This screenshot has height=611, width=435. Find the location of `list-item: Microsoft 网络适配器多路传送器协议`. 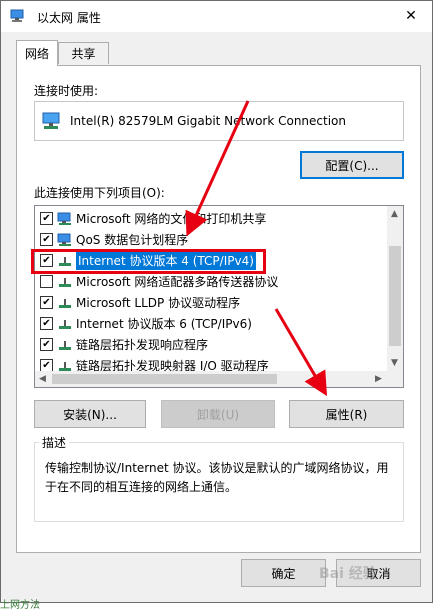

list-item: Microsoft 网络适配器多路传送器协议 is located at coordinates (211, 281).